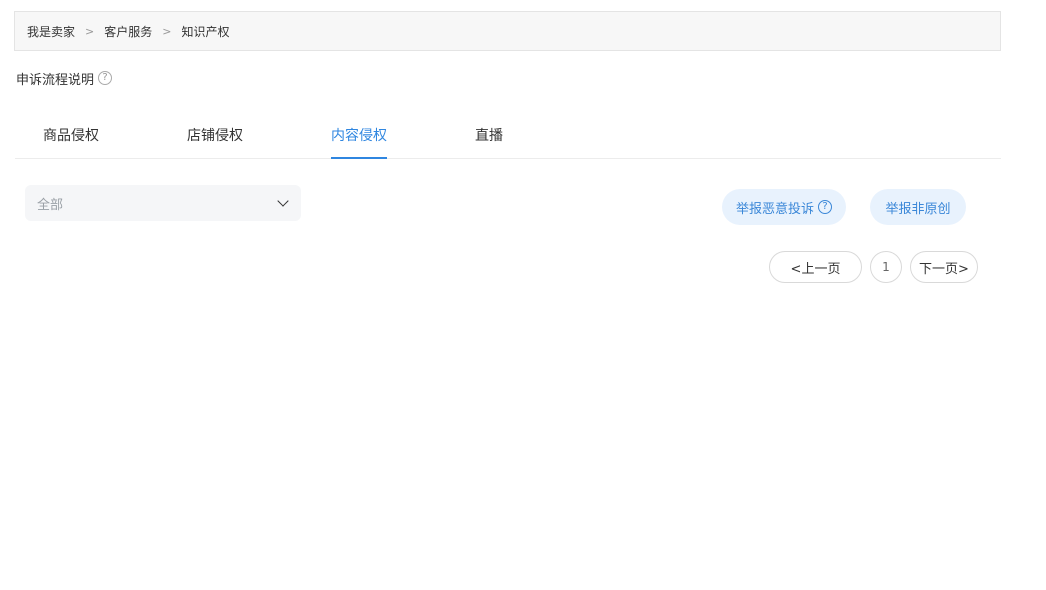 This screenshot has height=590, width=1046. I want to click on status-filter-select: 全部, so click(163, 203).